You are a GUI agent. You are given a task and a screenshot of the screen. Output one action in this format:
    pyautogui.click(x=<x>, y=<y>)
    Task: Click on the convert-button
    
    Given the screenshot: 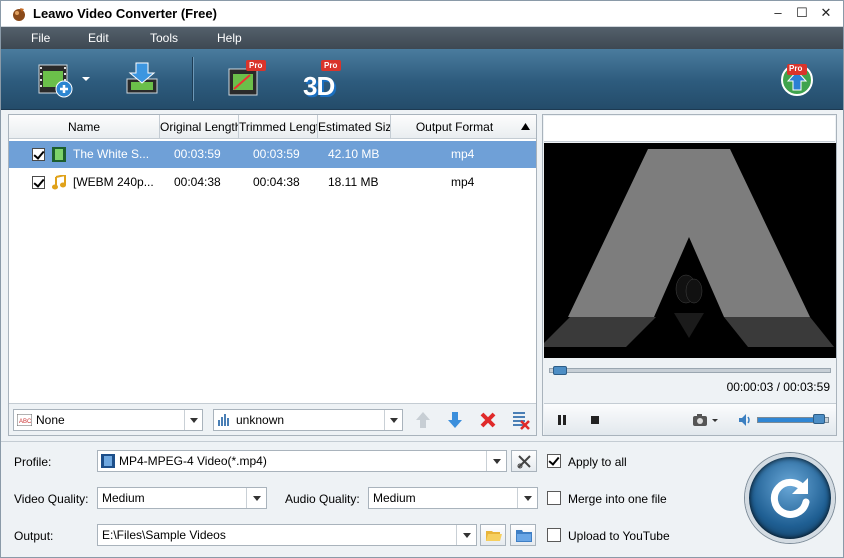 What is the action you would take?
    pyautogui.click(x=790, y=498)
    